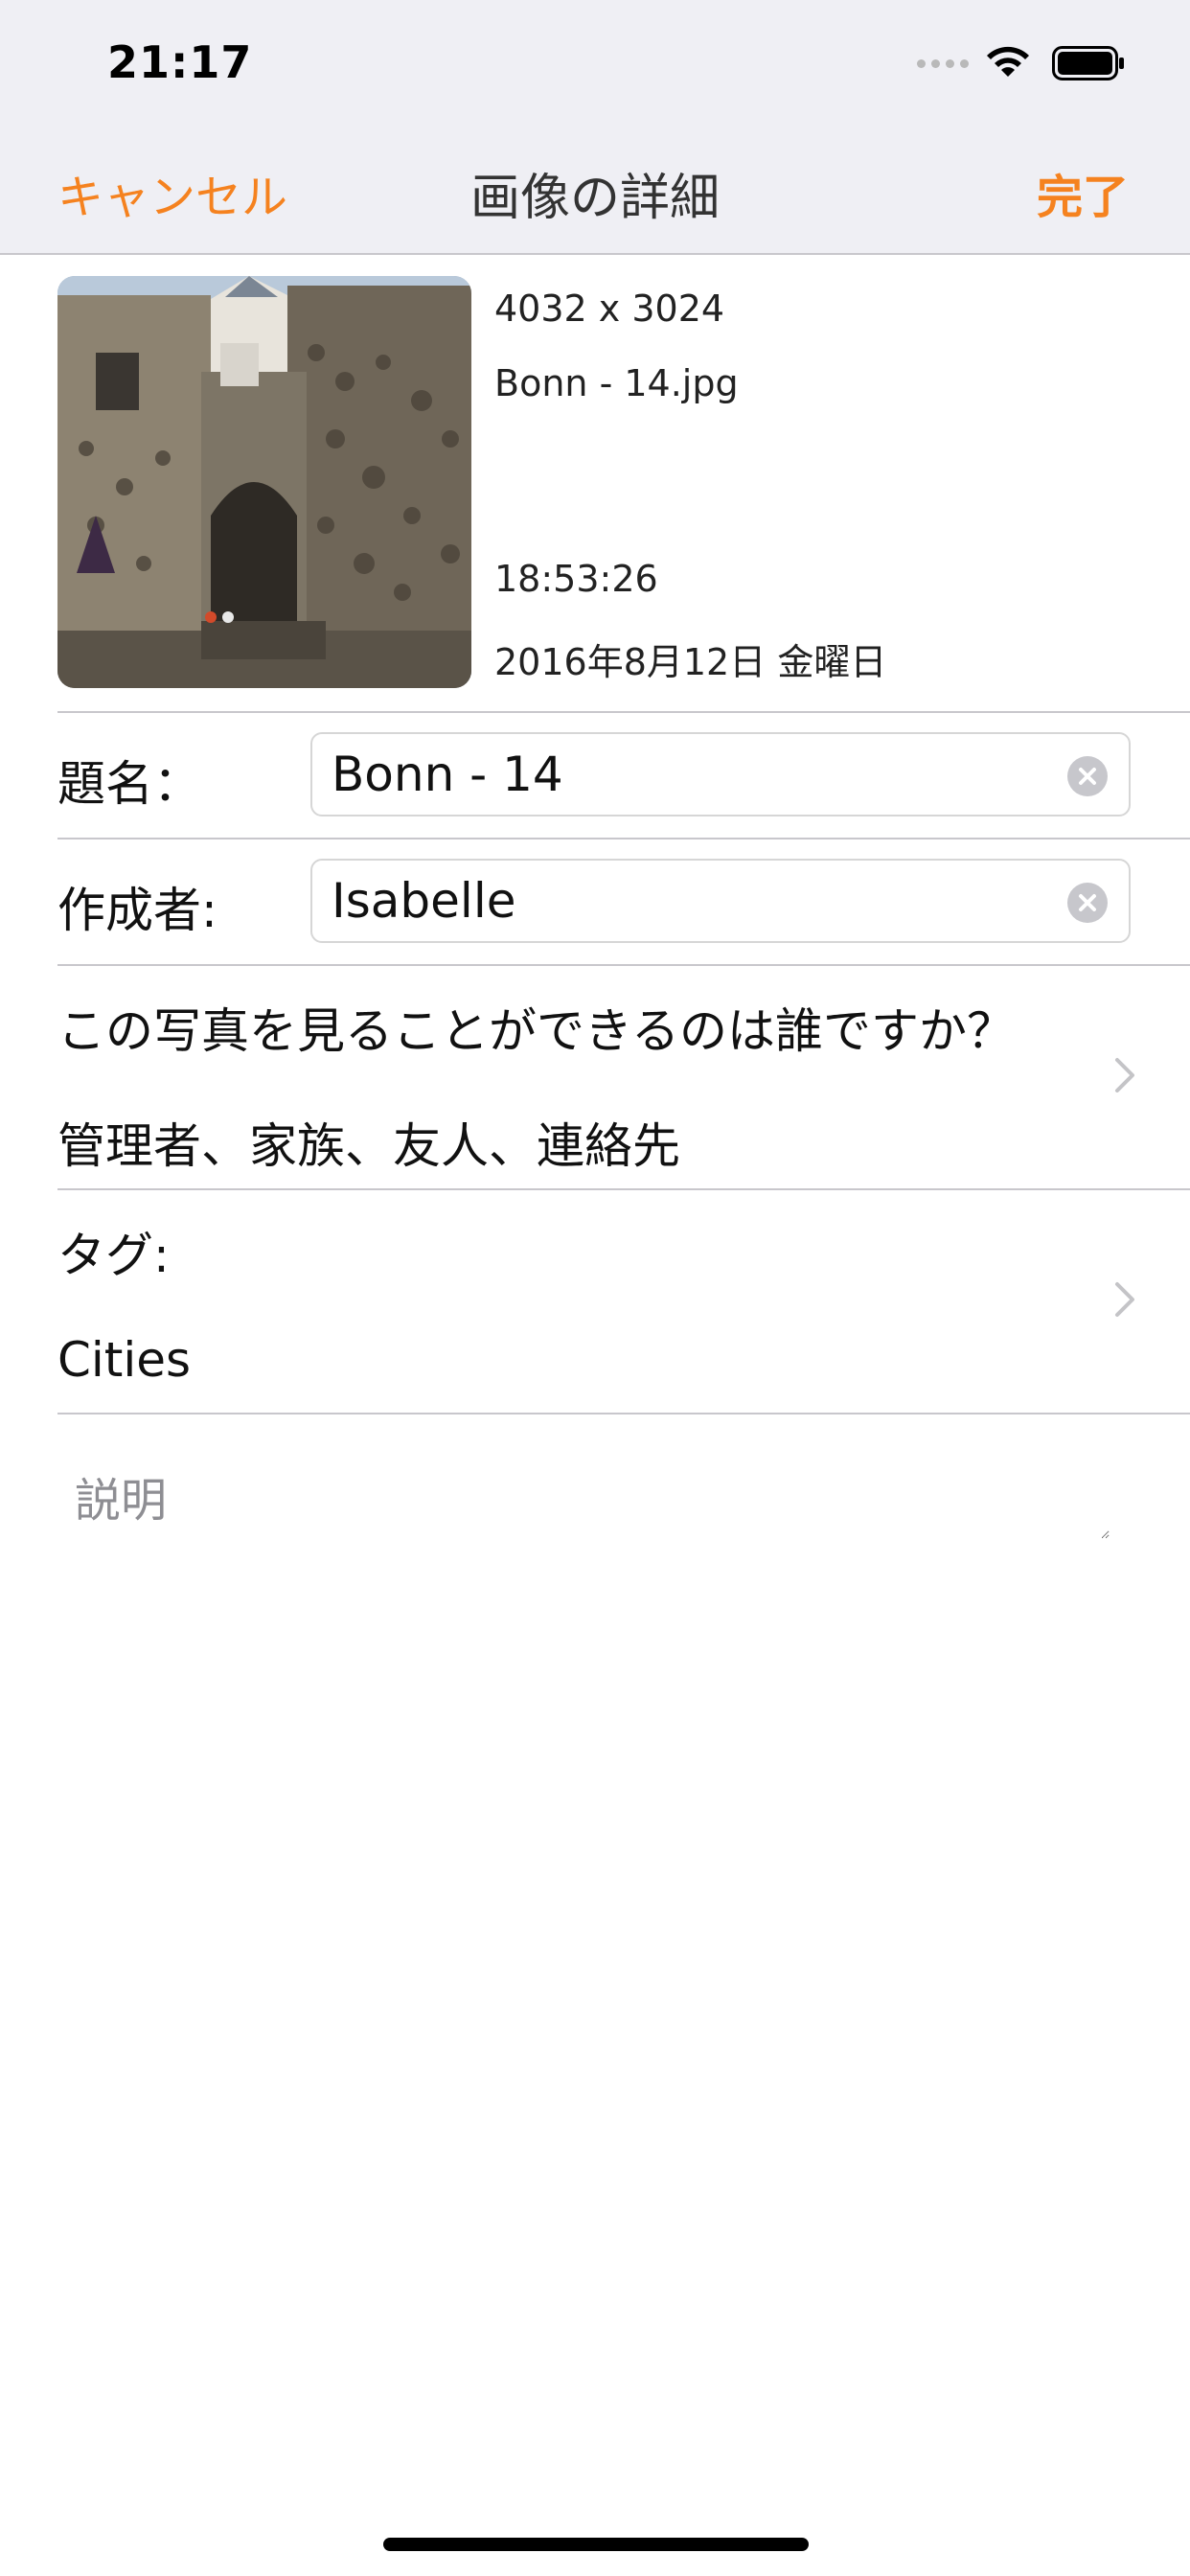 This screenshot has width=1190, height=2576. I want to click on title-field, so click(720, 774).